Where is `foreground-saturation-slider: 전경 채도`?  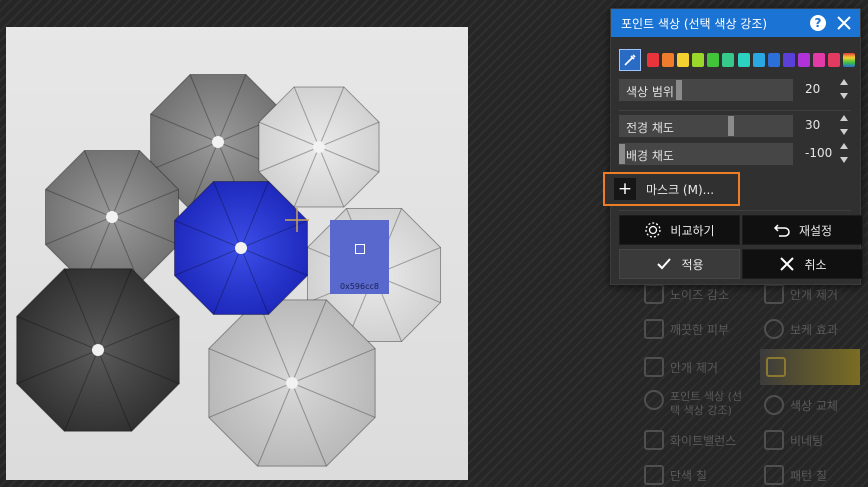
foreground-saturation-slider: 전경 채도 is located at coordinates (706, 126).